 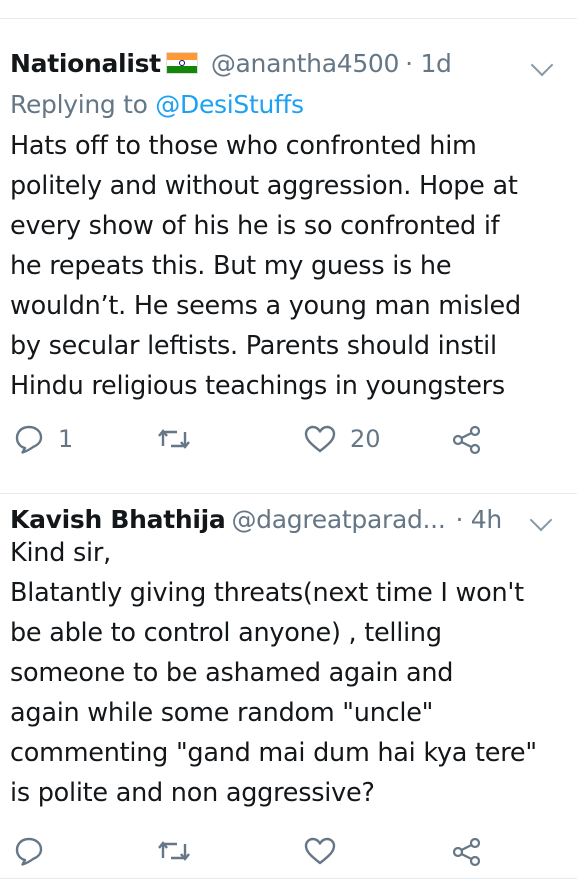 What do you see at coordinates (229, 104) in the screenshot?
I see `replying-to-mention: @DesiStuffs` at bounding box center [229, 104].